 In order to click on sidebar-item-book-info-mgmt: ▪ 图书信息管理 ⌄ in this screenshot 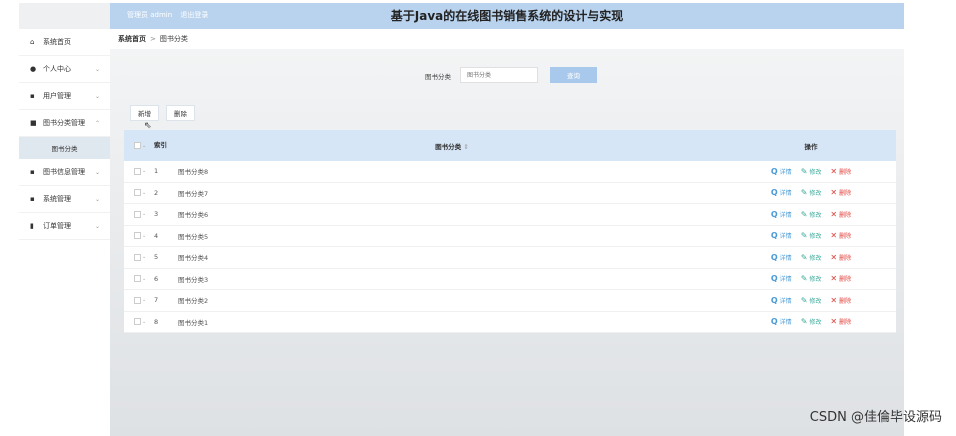, I will do `click(64, 172)`.